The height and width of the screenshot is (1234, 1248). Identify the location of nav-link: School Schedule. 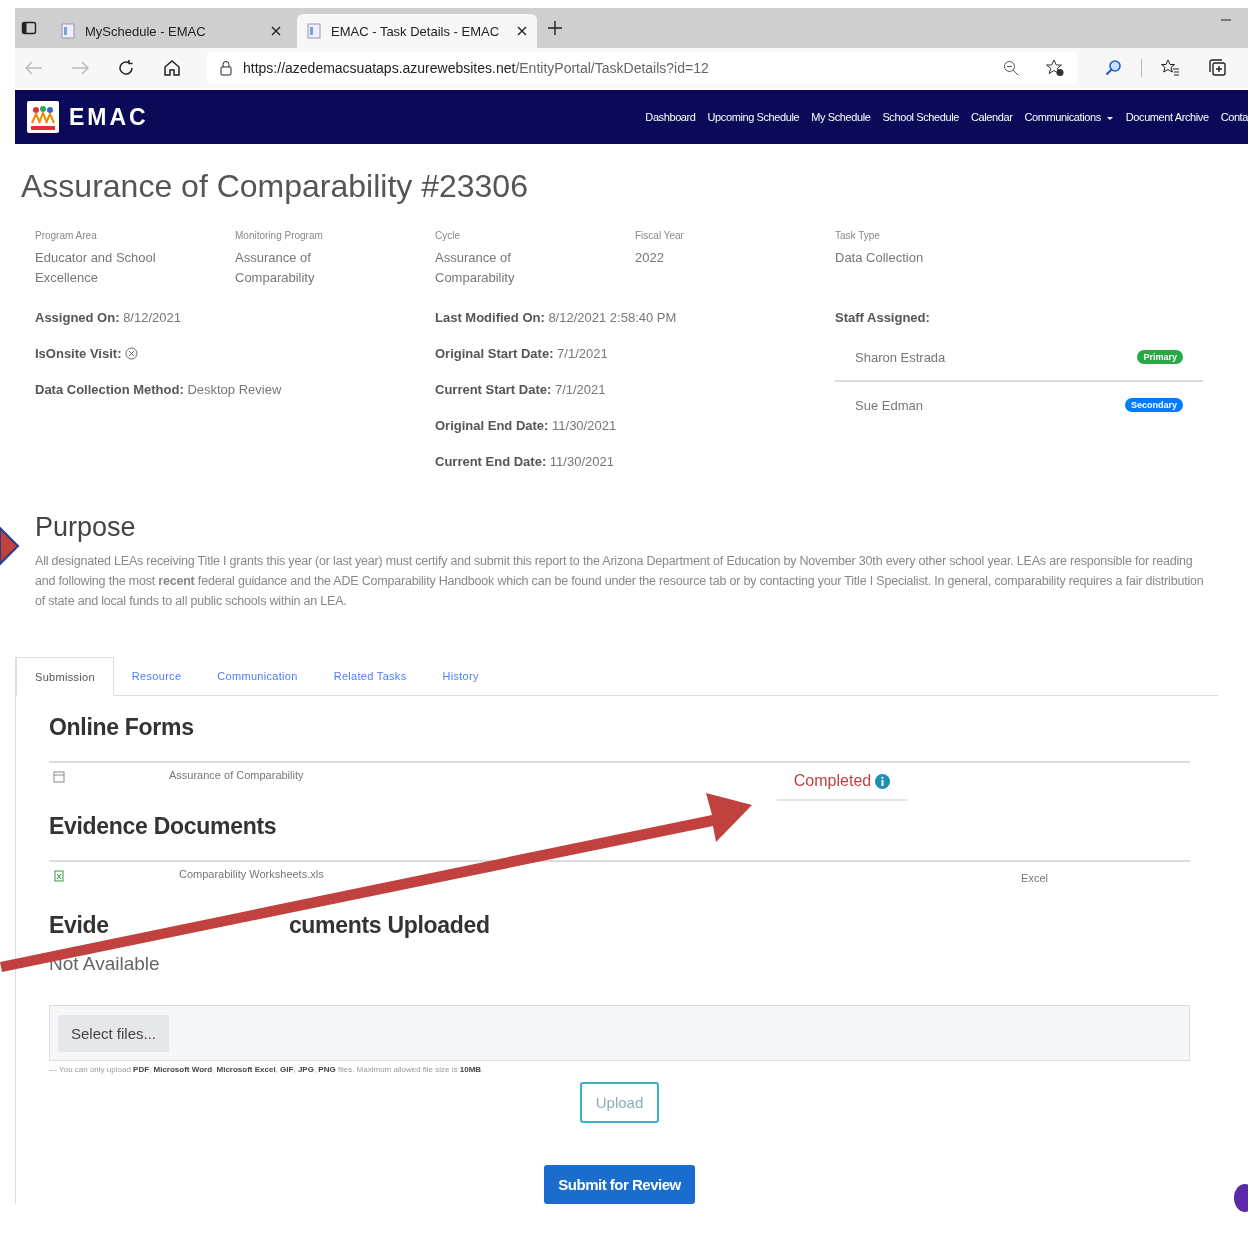
(920, 117).